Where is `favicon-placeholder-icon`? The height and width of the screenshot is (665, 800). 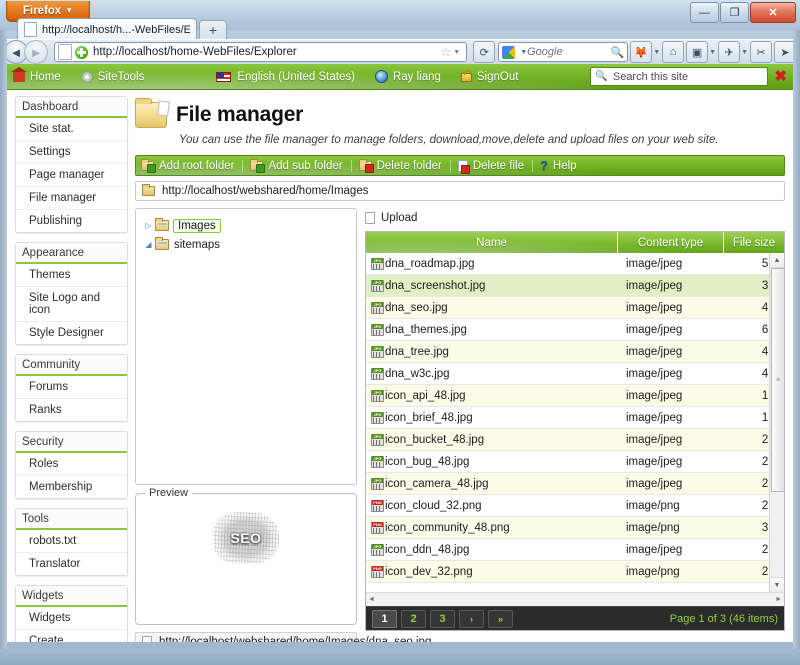 favicon-placeholder-icon is located at coordinates (65, 52).